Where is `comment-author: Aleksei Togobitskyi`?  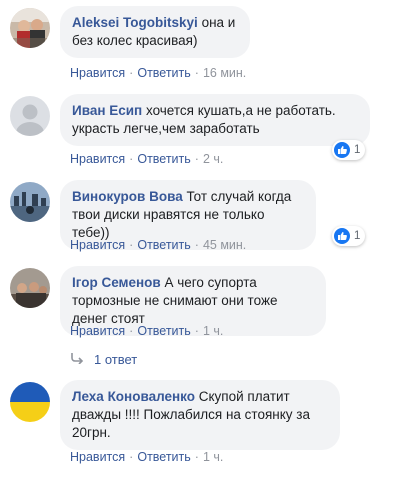 comment-author: Aleksei Togobitskyi is located at coordinates (135, 22).